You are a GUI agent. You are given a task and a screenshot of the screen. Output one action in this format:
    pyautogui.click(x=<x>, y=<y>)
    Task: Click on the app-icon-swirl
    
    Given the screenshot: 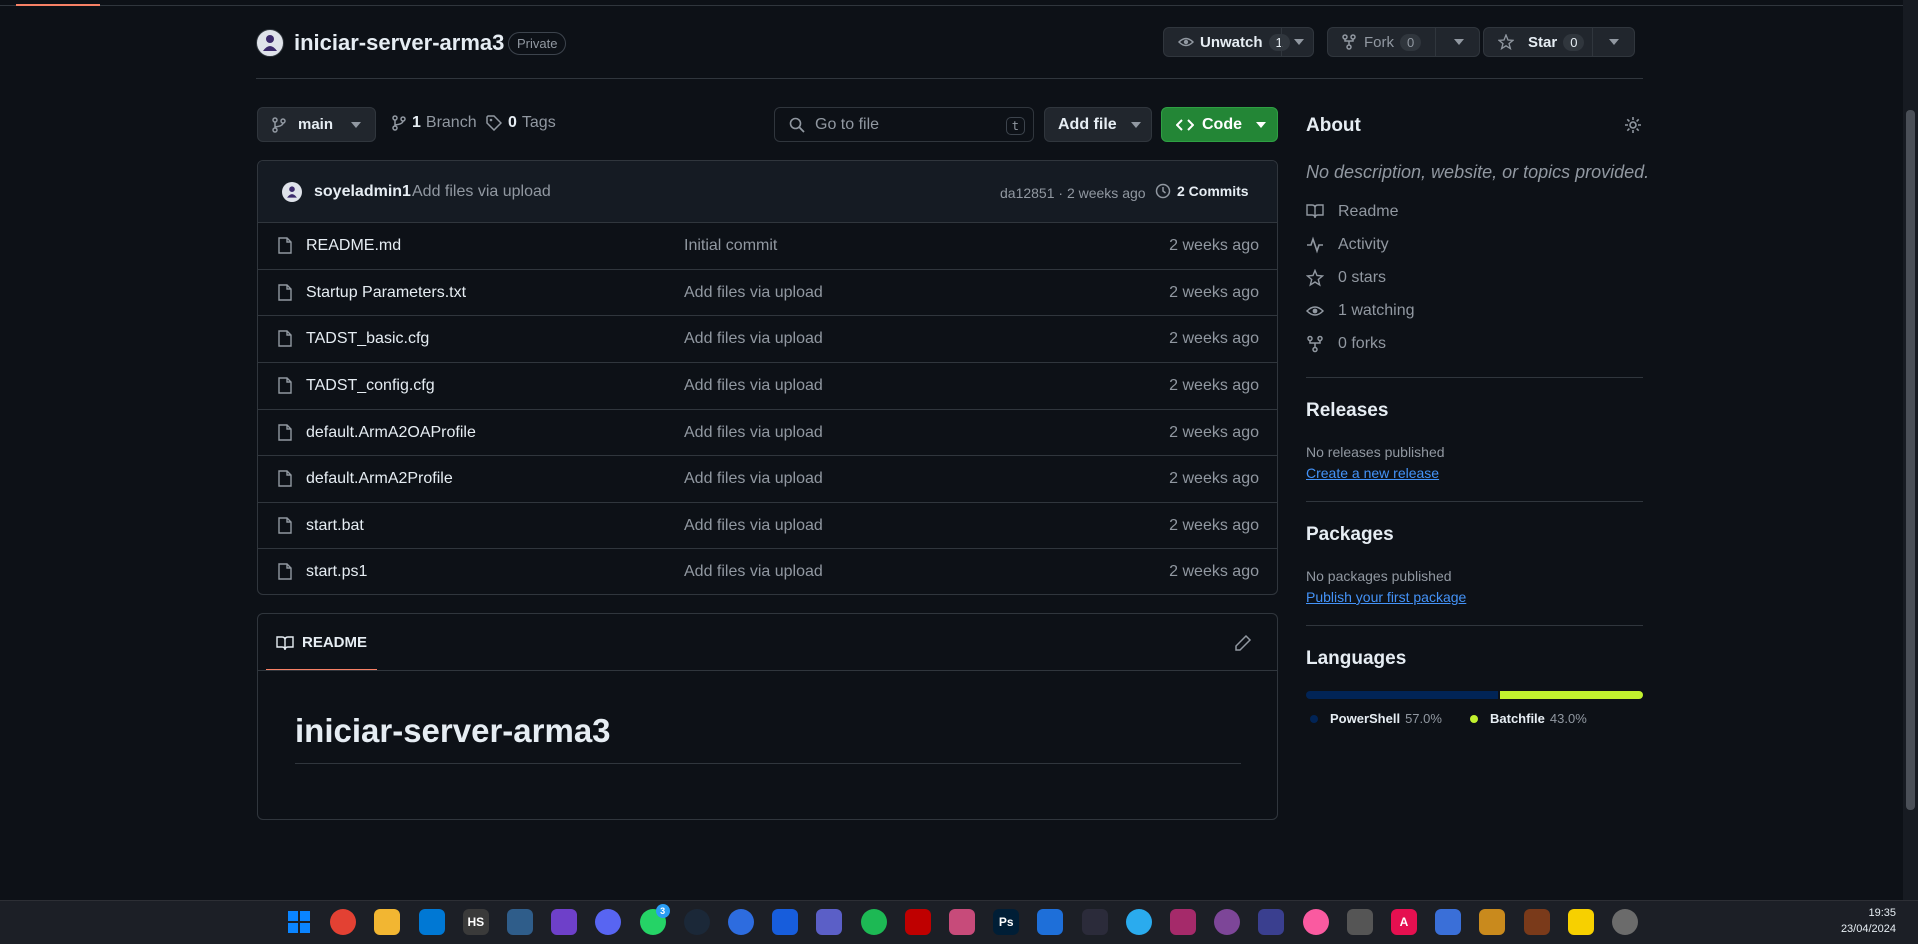 What is the action you would take?
    pyautogui.click(x=1050, y=922)
    